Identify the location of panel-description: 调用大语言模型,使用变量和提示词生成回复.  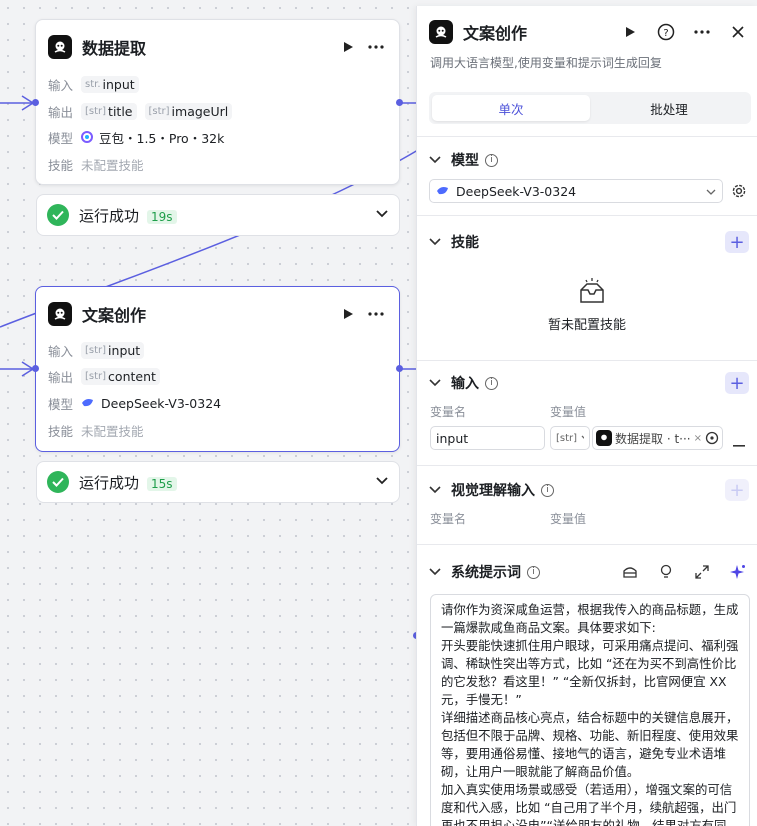
(546, 63).